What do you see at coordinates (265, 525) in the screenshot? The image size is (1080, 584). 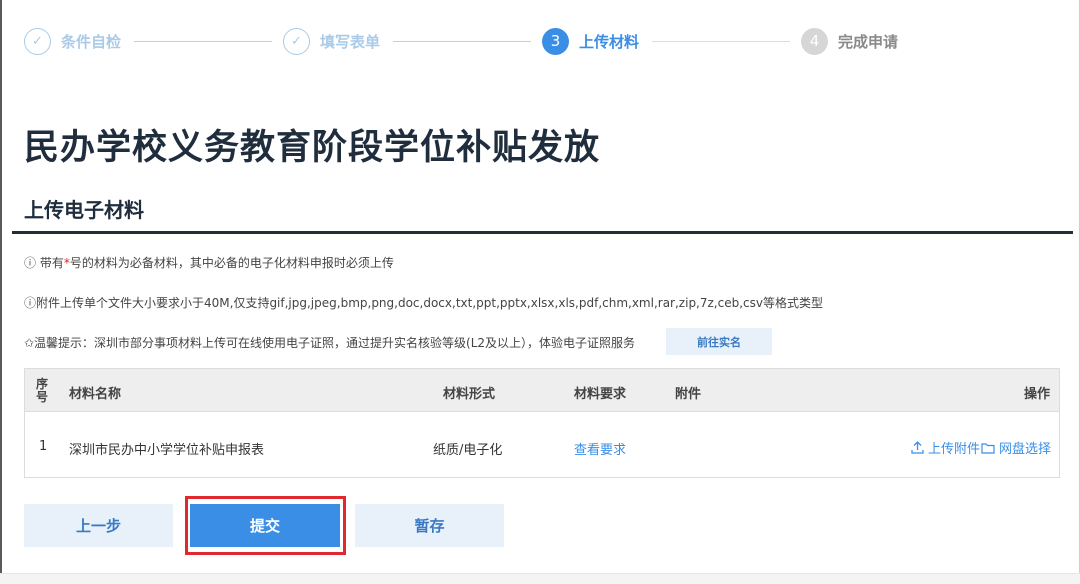 I see `submit-highlight-box` at bounding box center [265, 525].